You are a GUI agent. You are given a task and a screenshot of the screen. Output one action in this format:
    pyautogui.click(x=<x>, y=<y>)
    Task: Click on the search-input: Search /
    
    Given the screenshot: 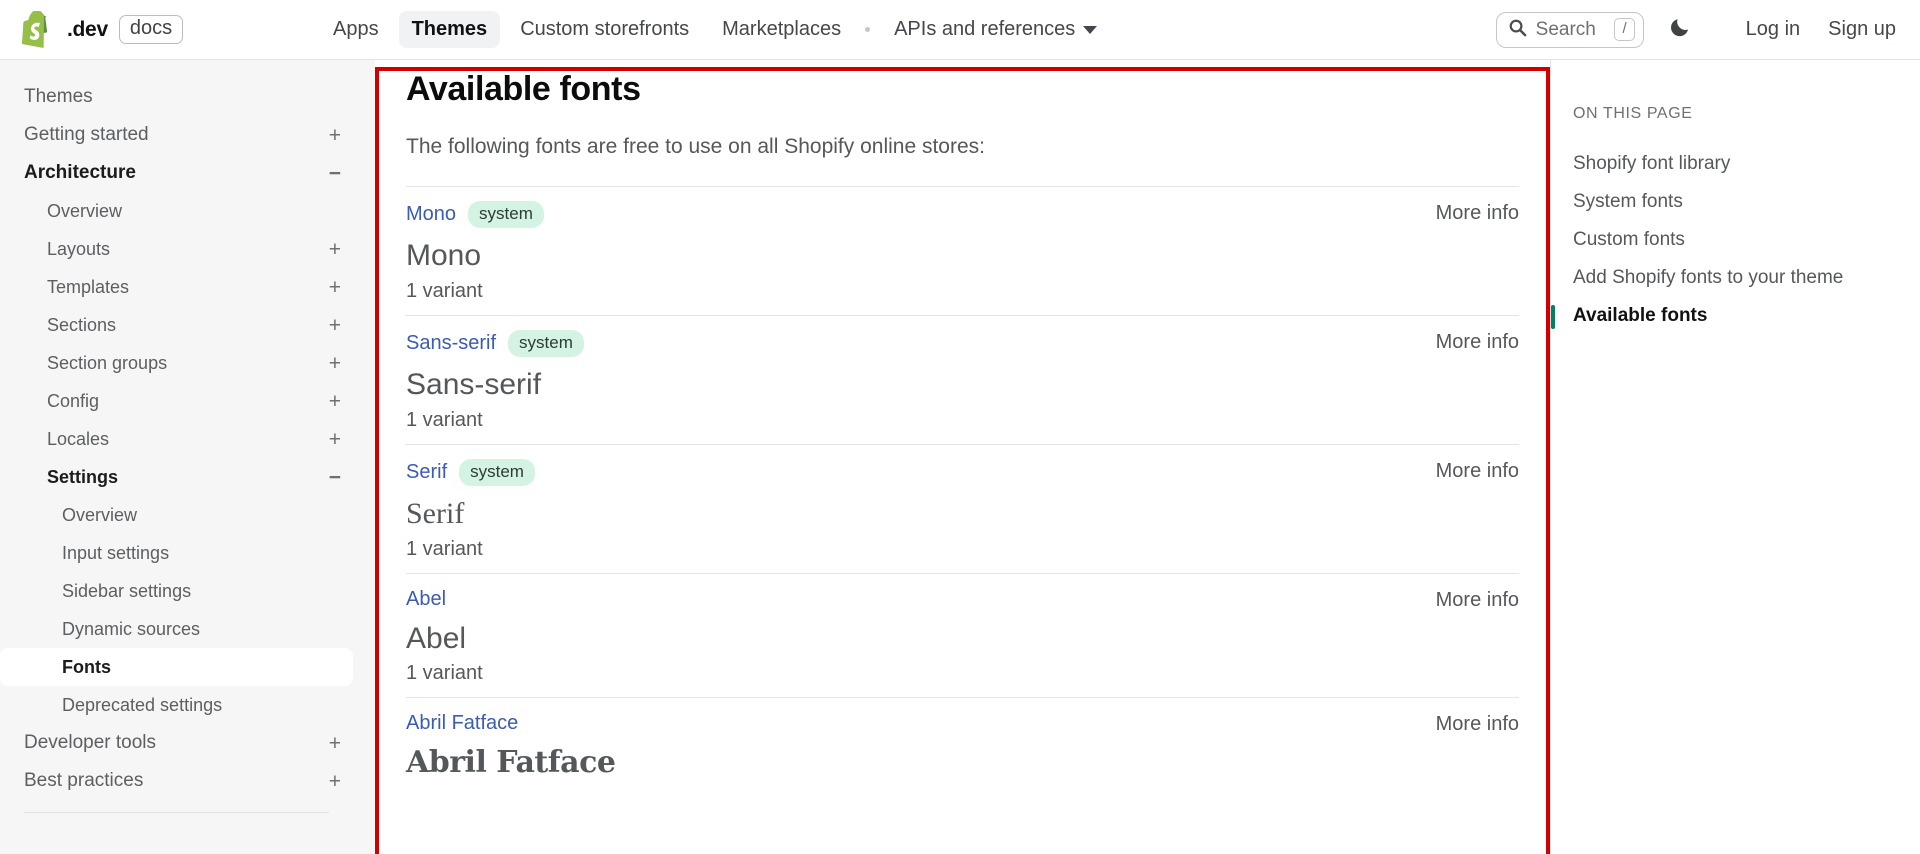 What is the action you would take?
    pyautogui.click(x=1569, y=29)
    